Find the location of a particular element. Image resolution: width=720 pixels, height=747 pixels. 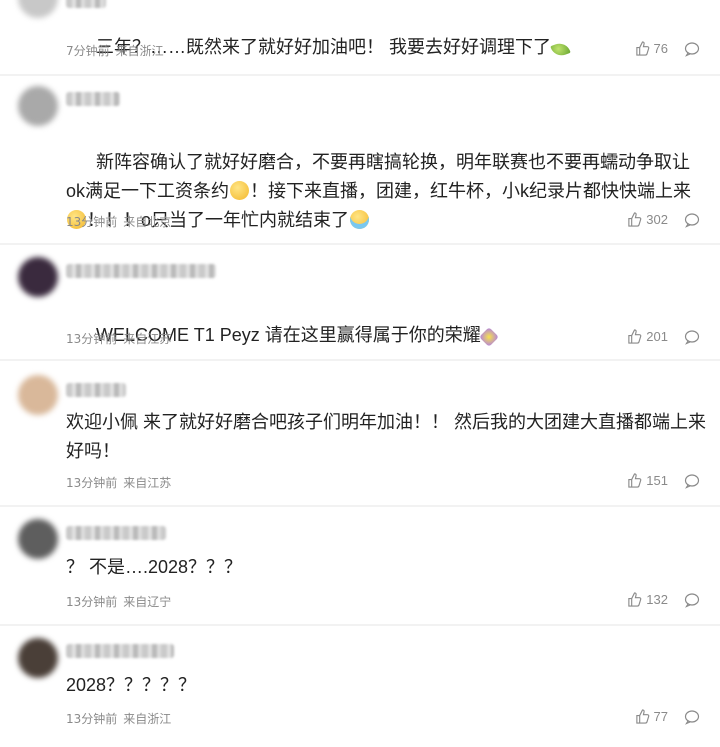

like-button: 76 is located at coordinates (651, 48).